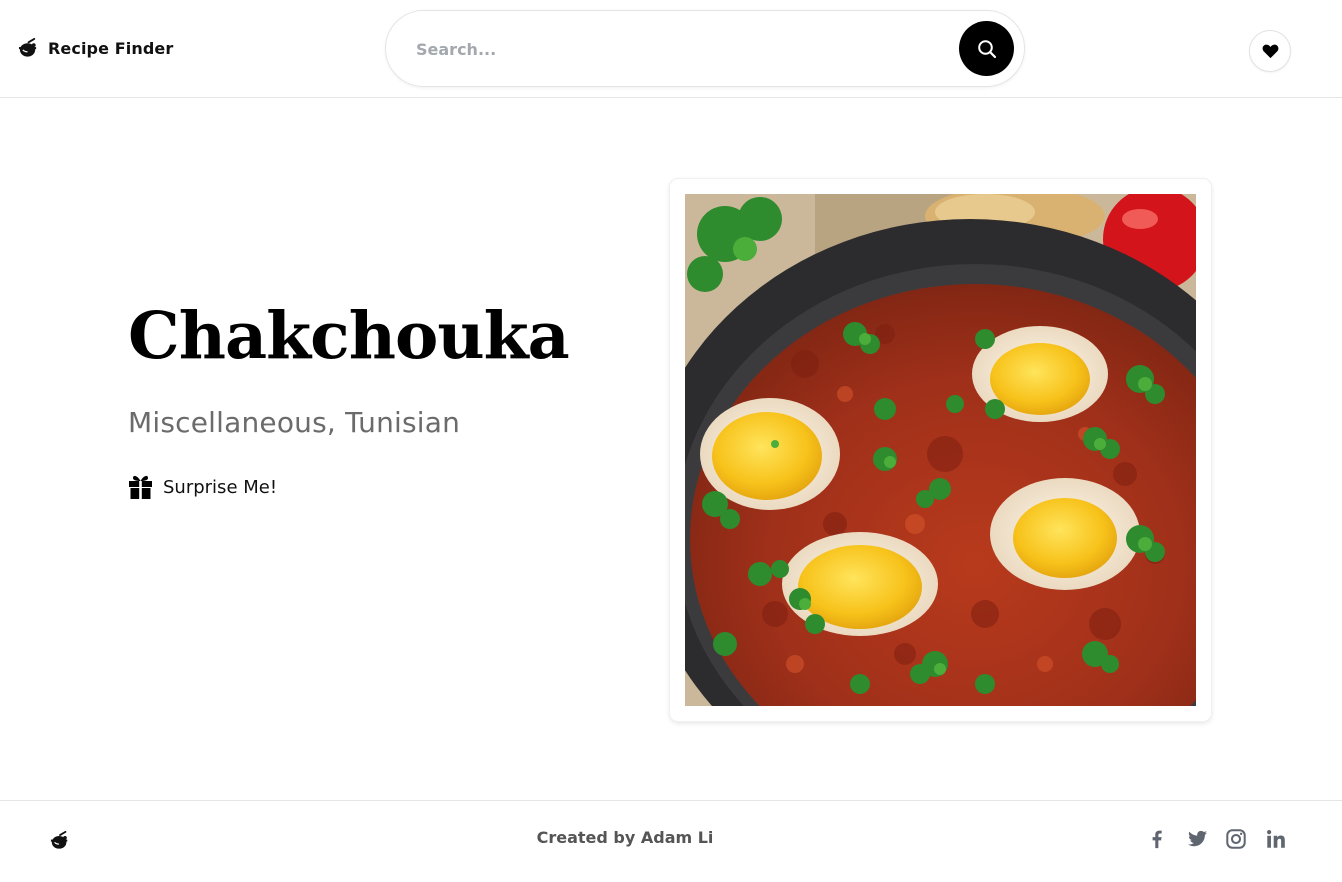  I want to click on footer: Created by Adam Li, so click(671, 841).